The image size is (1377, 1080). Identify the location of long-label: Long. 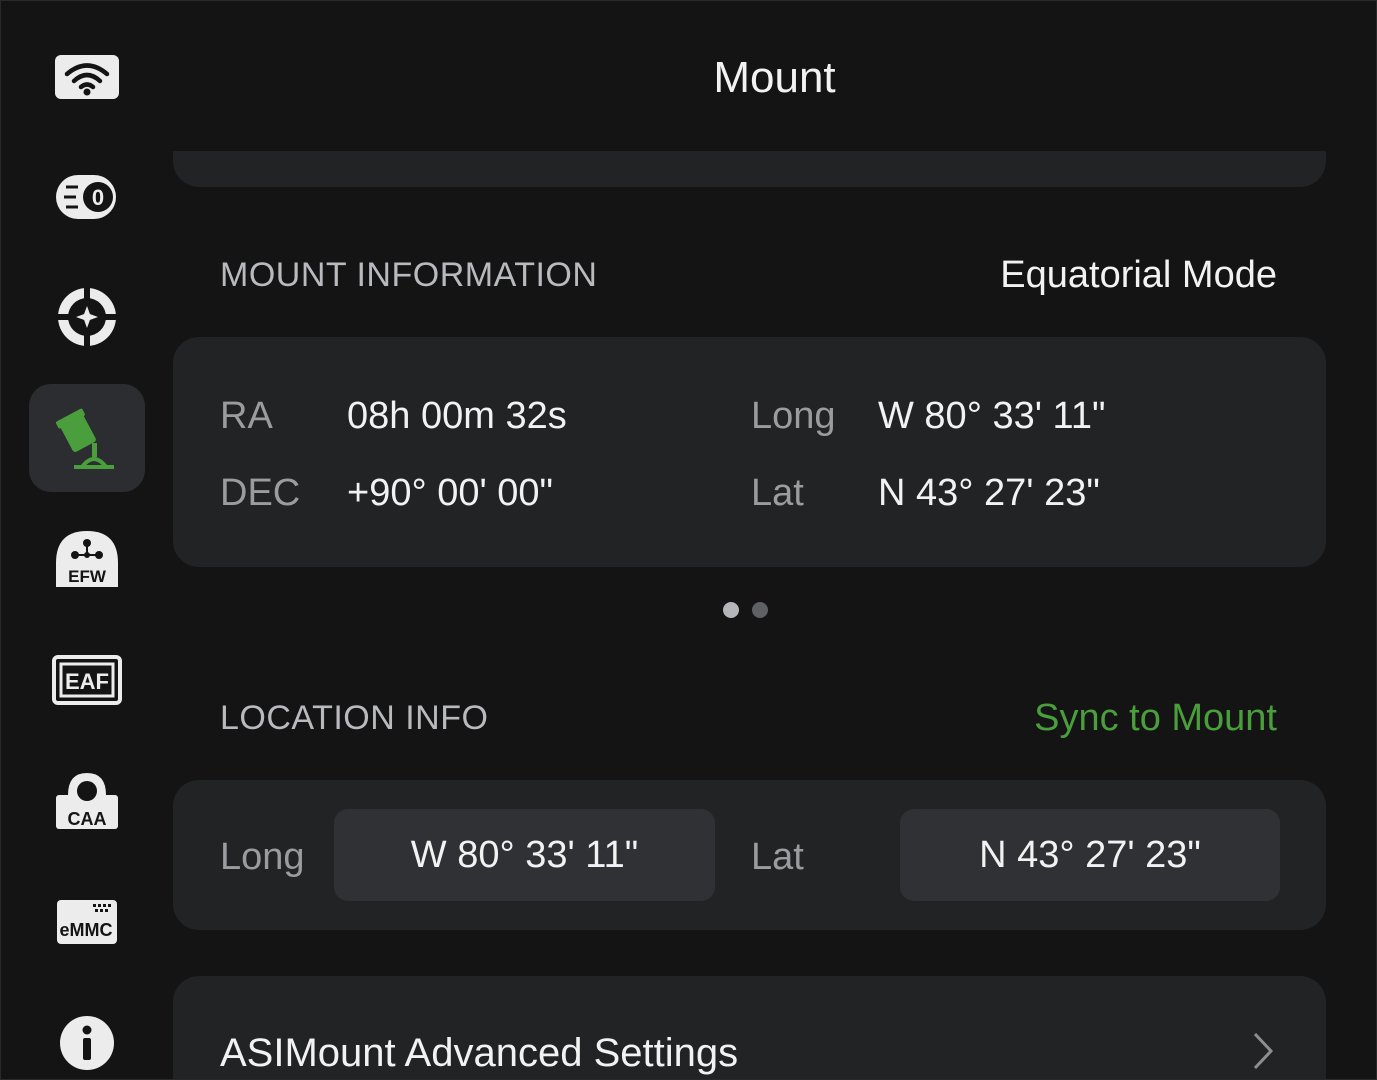
(793, 416).